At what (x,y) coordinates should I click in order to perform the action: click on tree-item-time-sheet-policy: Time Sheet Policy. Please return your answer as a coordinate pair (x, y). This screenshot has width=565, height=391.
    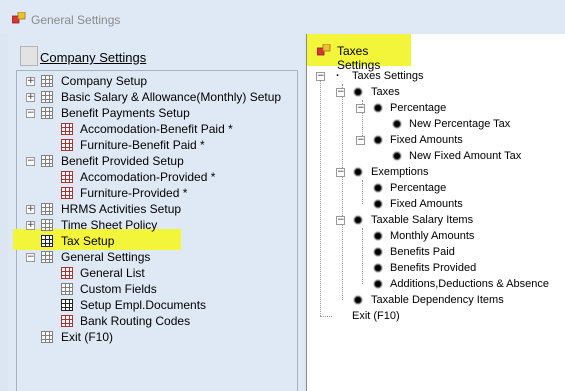
    Looking at the image, I should click on (109, 225).